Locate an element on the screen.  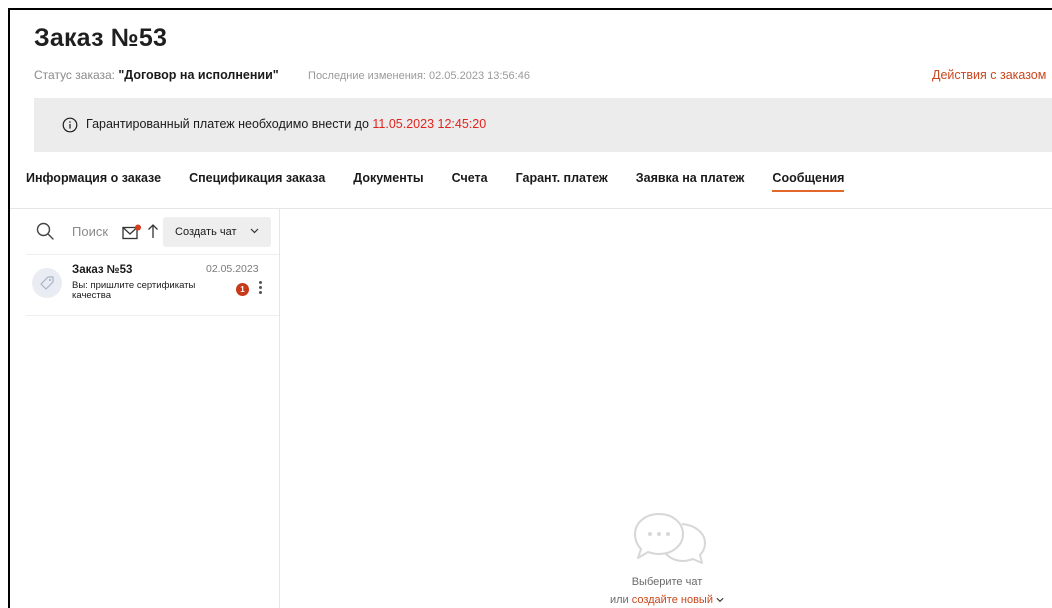
chat-toolbar: Создать чат is located at coordinates (152, 232).